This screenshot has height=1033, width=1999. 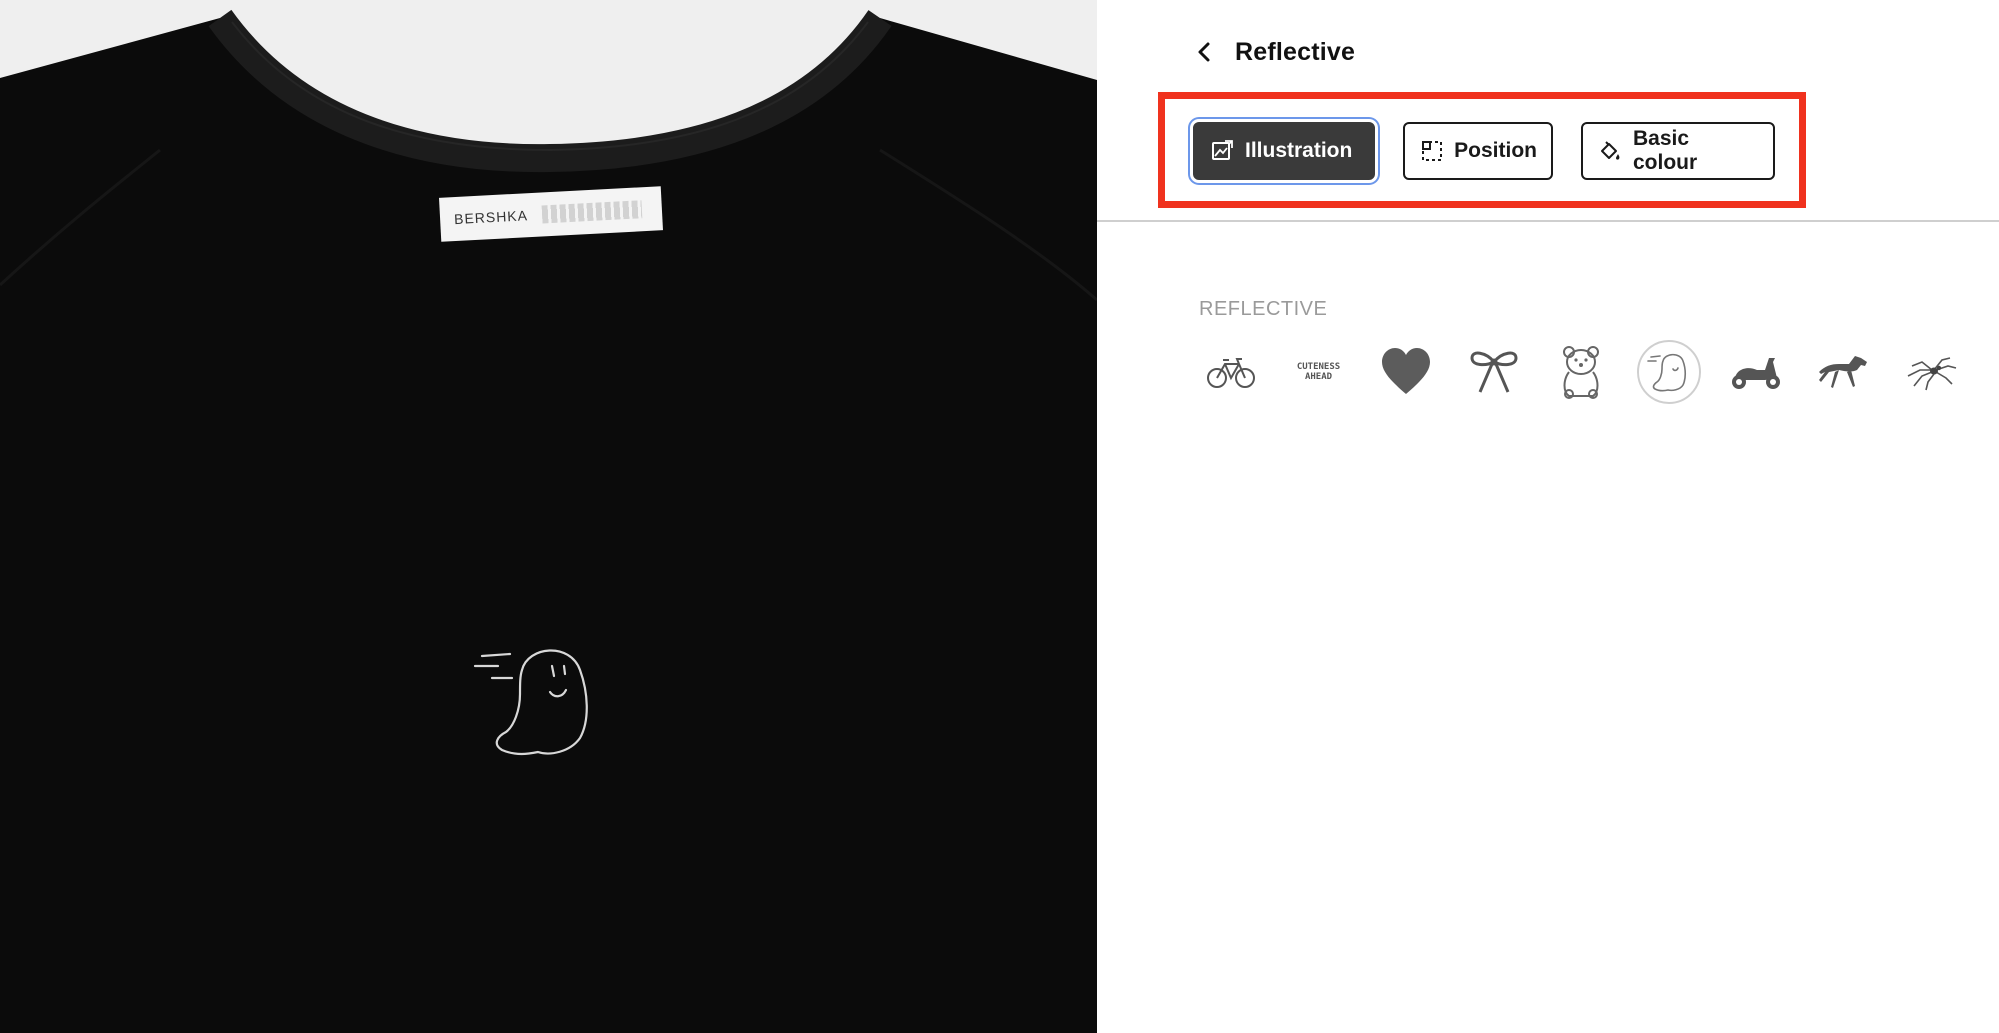 I want to click on illustration-spider, so click(x=1931, y=372).